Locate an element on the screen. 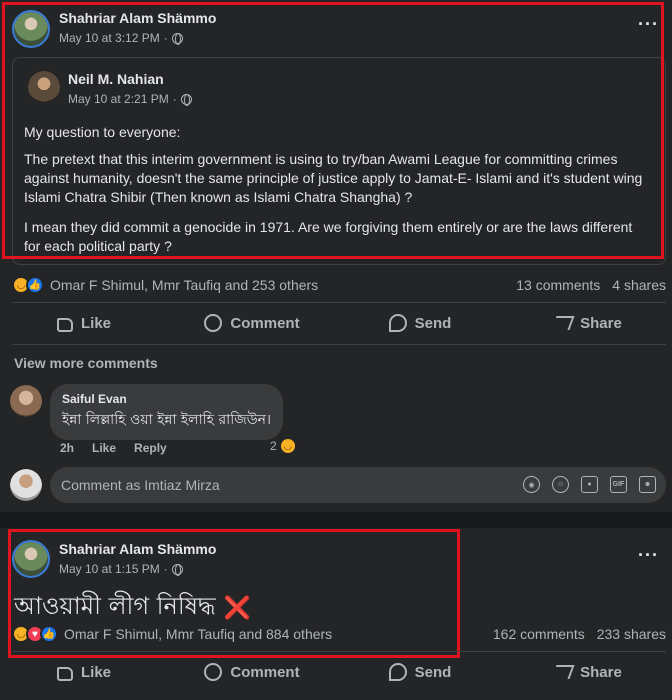  comment-placeholder: Comment as Imtiaz Mirza is located at coordinates (140, 485).